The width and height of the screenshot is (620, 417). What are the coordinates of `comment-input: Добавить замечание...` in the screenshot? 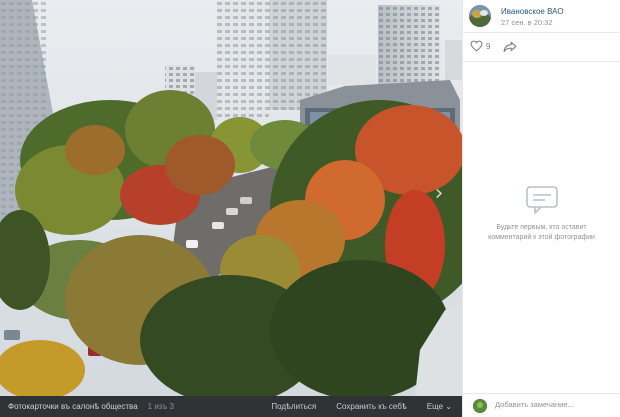 It's located at (534, 404).